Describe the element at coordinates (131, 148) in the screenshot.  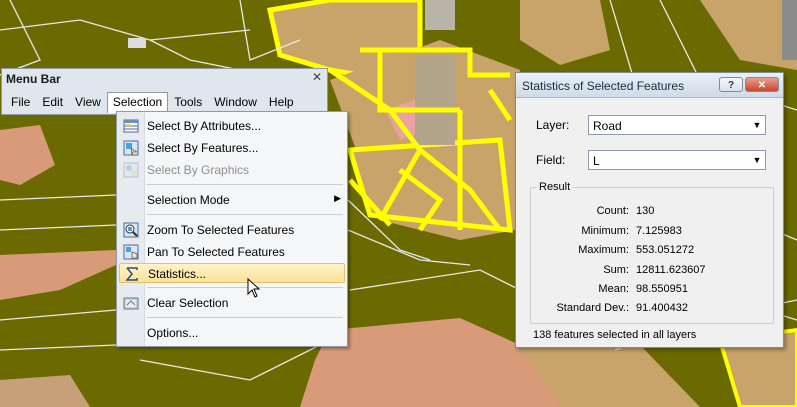
I see `select-features-icon` at that location.